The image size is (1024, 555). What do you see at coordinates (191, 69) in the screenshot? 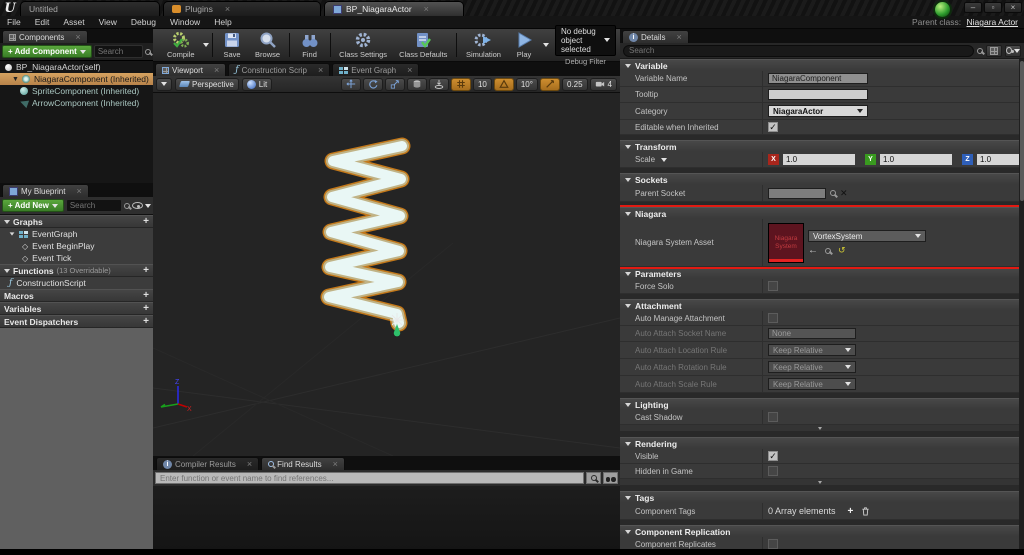
I see `tab-viewport: Viewport ×` at bounding box center [191, 69].